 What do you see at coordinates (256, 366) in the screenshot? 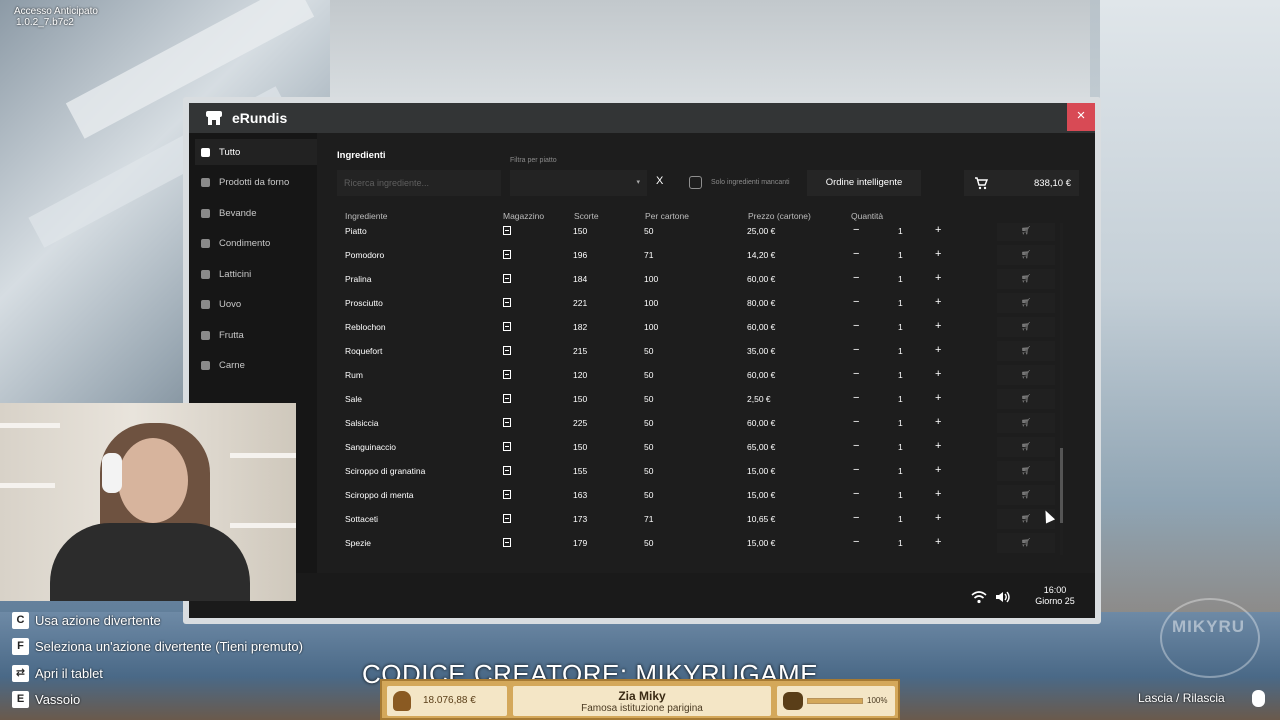
I see `sidebar-item-carne: Carne` at bounding box center [256, 366].